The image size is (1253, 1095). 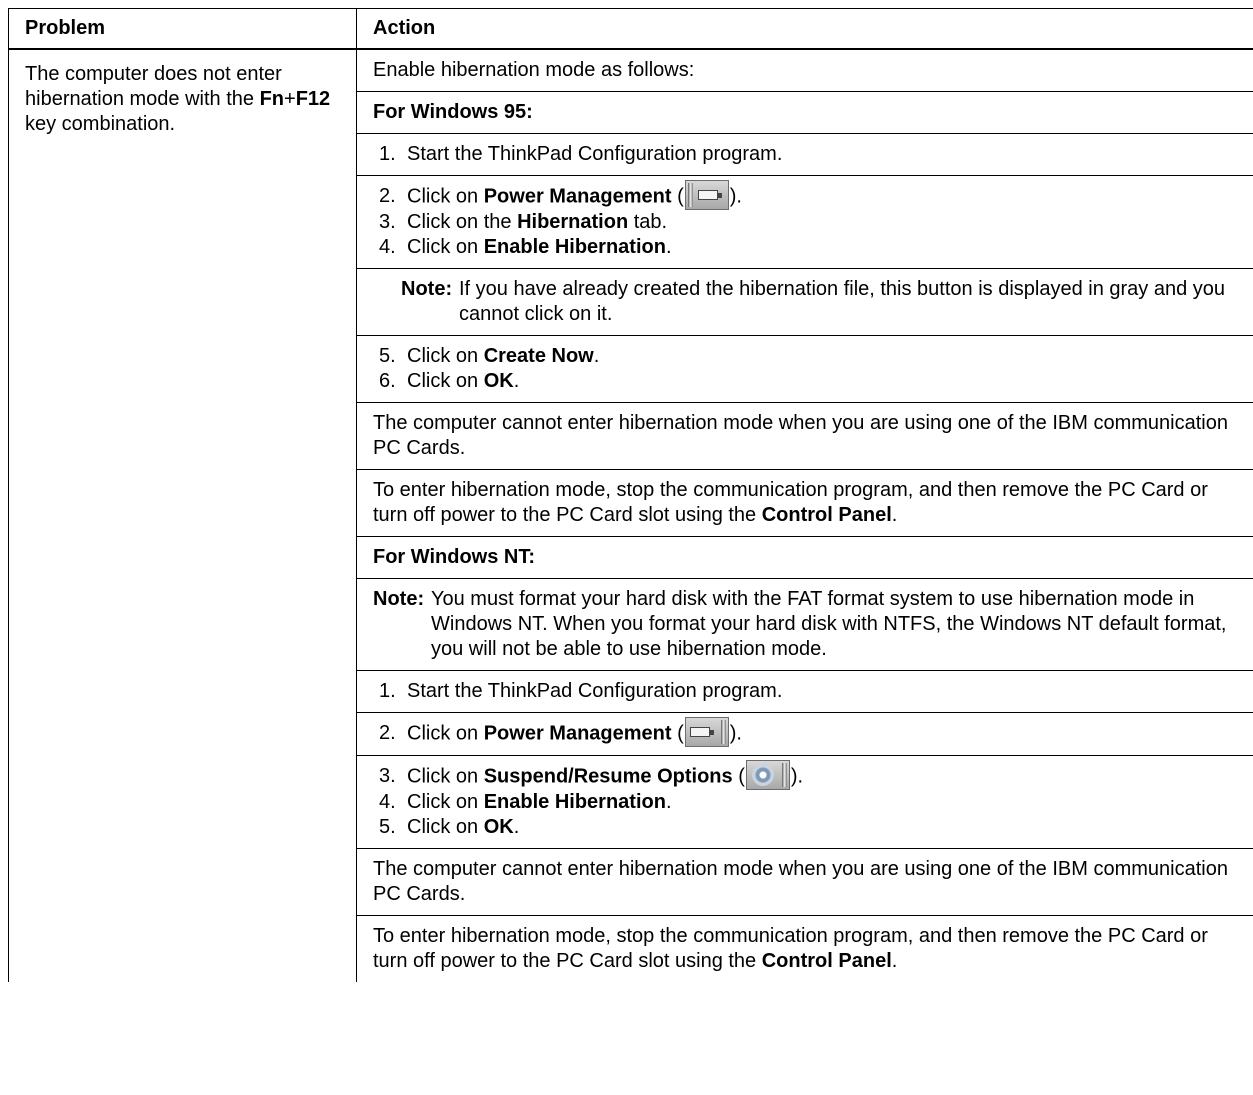 What do you see at coordinates (805, 113) in the screenshot?
I see `windows95-heading-block: For Windows 95:` at bounding box center [805, 113].